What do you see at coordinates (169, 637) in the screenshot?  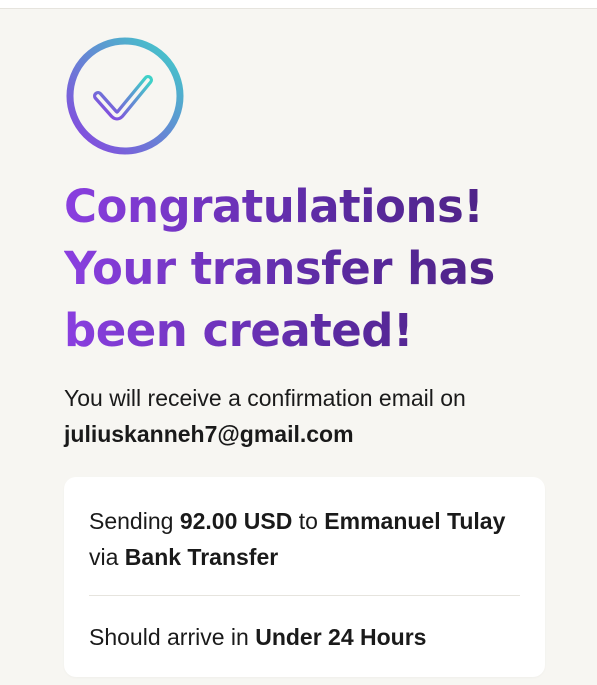 I see `arrival-prefix: Should arrive in` at bounding box center [169, 637].